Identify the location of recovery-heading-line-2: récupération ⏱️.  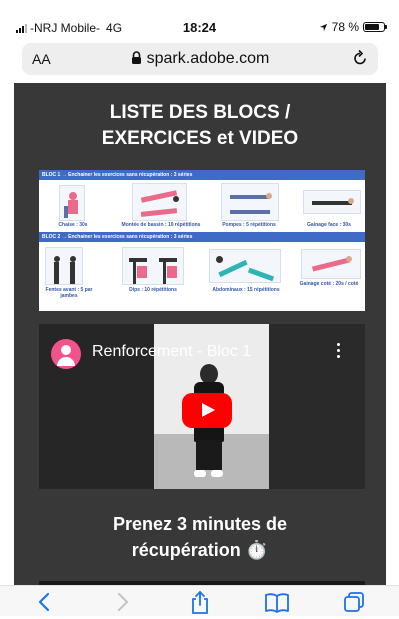
(200, 550).